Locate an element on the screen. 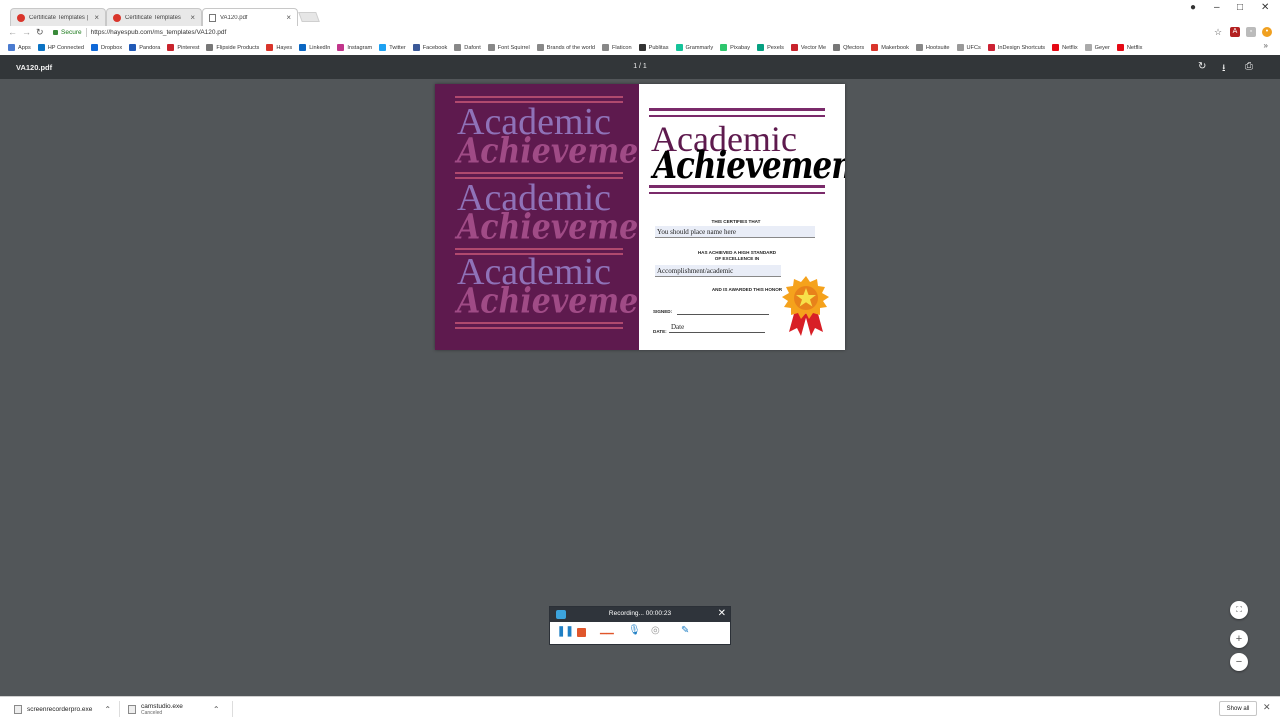 The height and width of the screenshot is (720, 1280). menu-extension-icon: • is located at coordinates (1267, 32).